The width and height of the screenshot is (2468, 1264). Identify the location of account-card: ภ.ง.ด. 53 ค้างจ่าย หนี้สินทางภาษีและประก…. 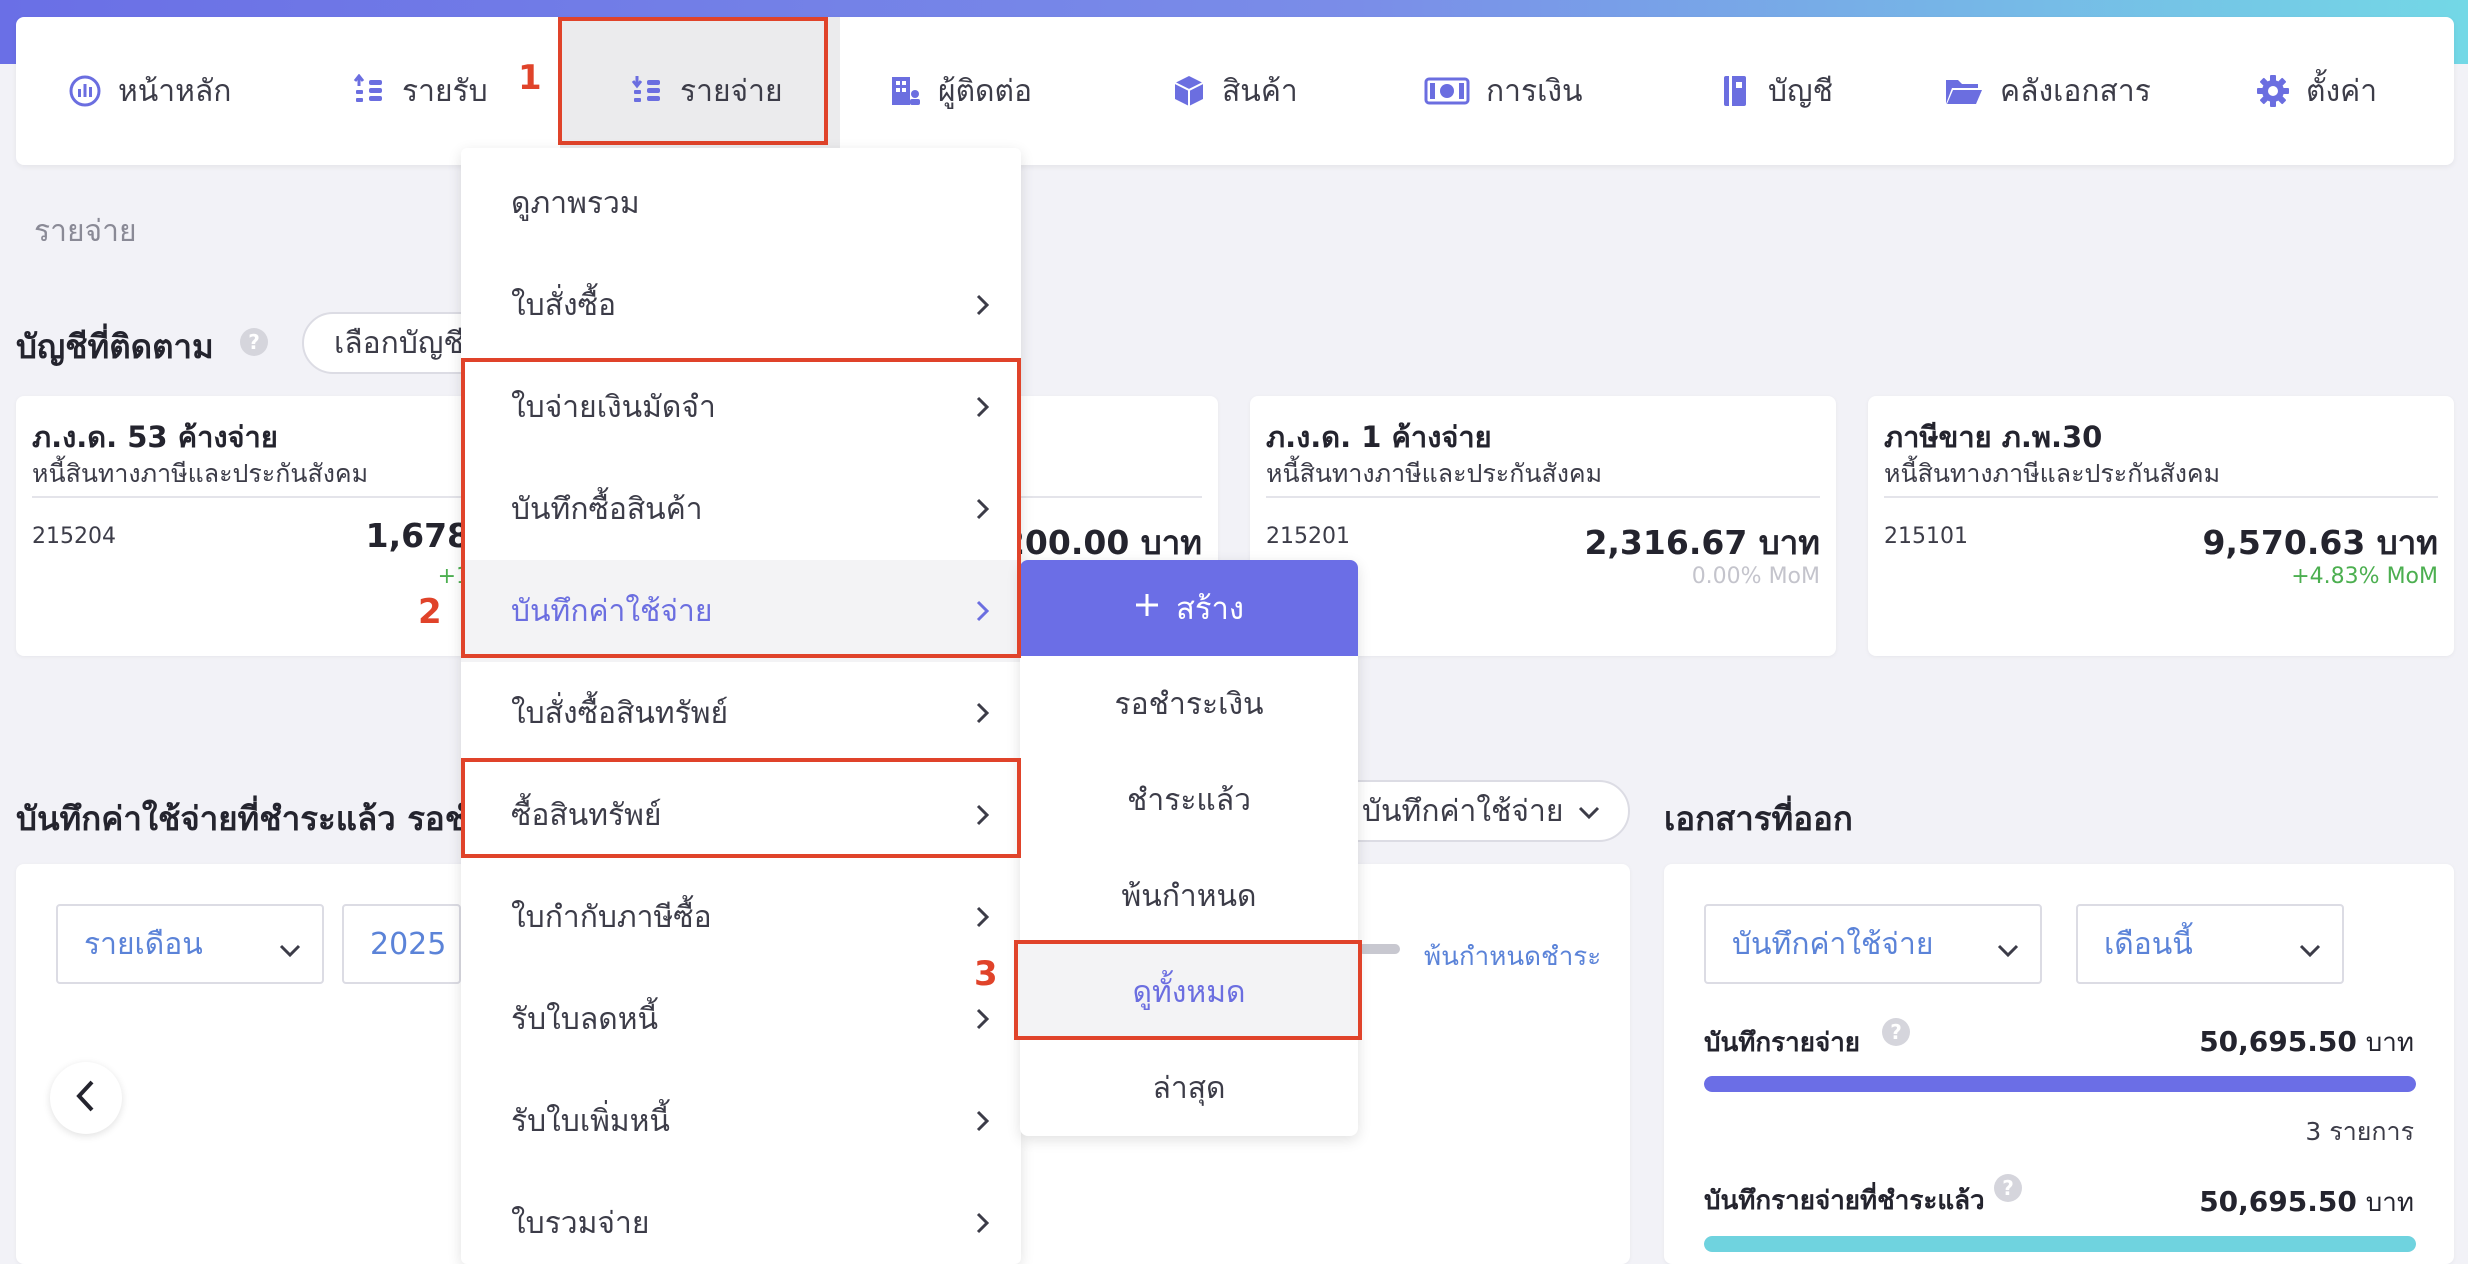
(251, 526).